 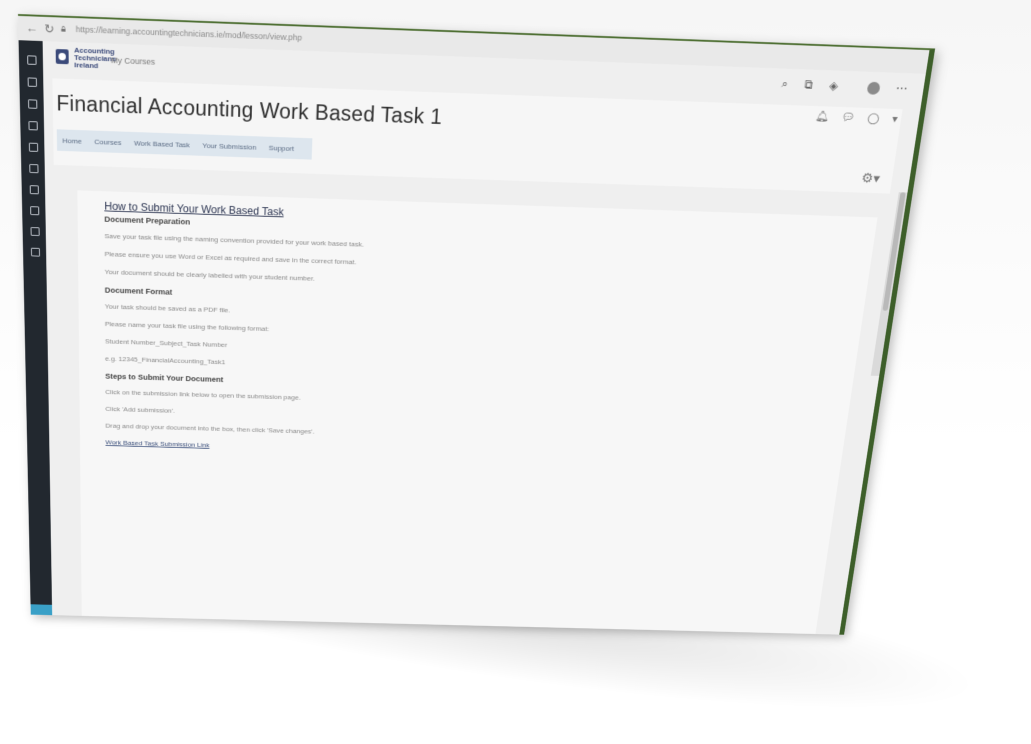 I want to click on header-actions: ⌕ ⧉ ◈ ⋯, so click(x=838, y=85).